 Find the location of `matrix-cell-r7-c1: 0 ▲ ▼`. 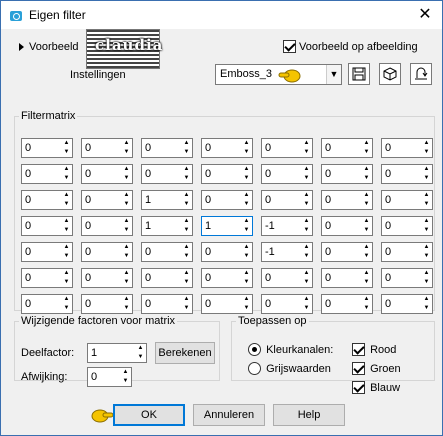

matrix-cell-r7-c1: 0 ▲ ▼ is located at coordinates (47, 304).